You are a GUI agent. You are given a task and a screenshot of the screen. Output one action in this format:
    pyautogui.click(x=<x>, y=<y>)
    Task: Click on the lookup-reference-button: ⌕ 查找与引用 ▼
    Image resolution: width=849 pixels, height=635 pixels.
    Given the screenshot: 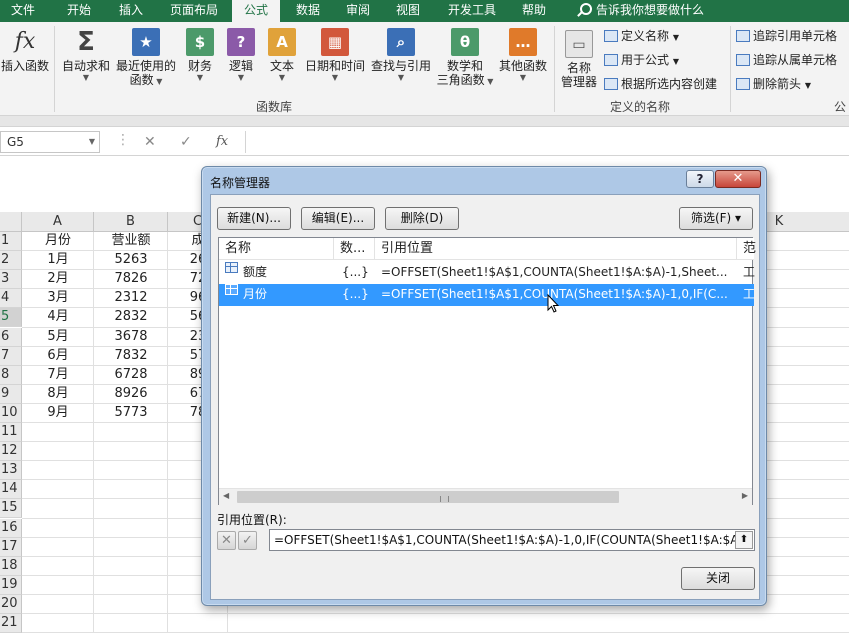 What is the action you would take?
    pyautogui.click(x=401, y=55)
    